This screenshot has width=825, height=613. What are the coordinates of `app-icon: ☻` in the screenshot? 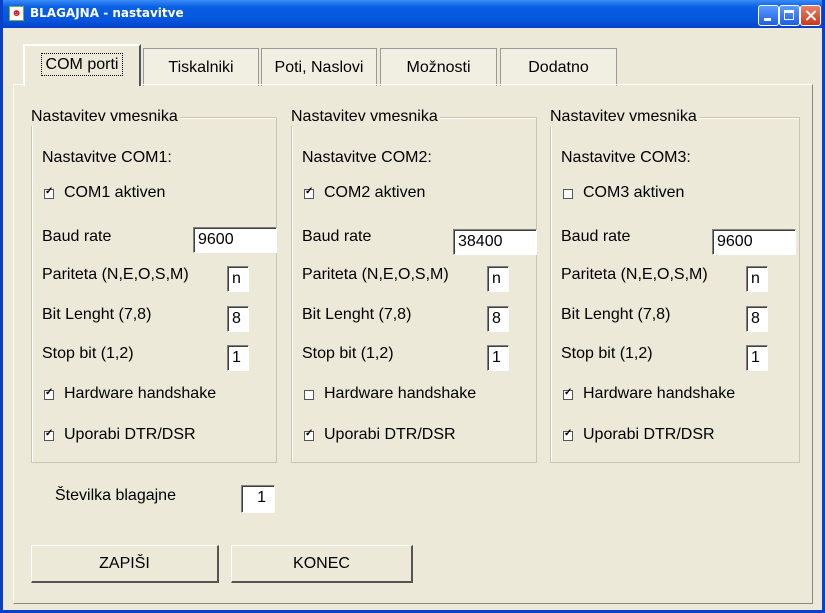 It's located at (16, 13).